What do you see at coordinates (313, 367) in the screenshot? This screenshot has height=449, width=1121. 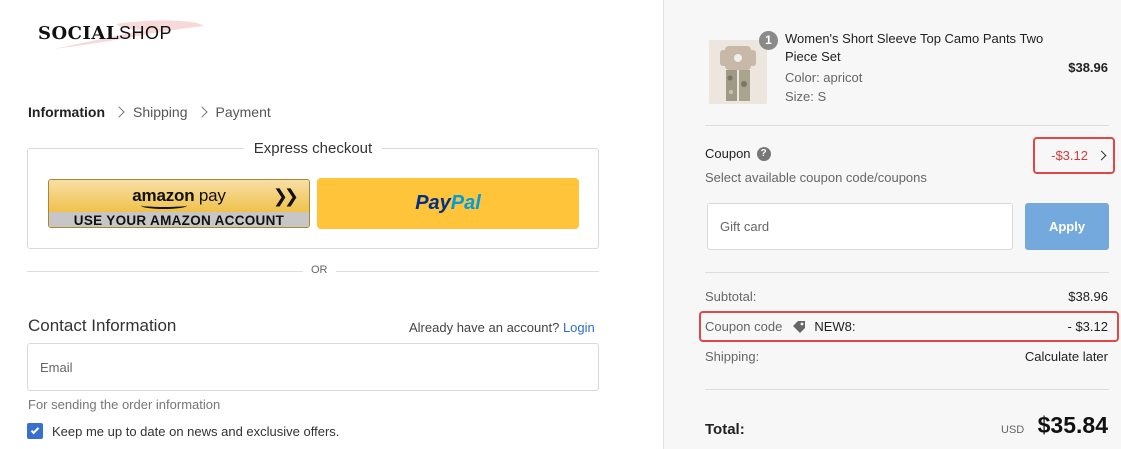 I see `email-field` at bounding box center [313, 367].